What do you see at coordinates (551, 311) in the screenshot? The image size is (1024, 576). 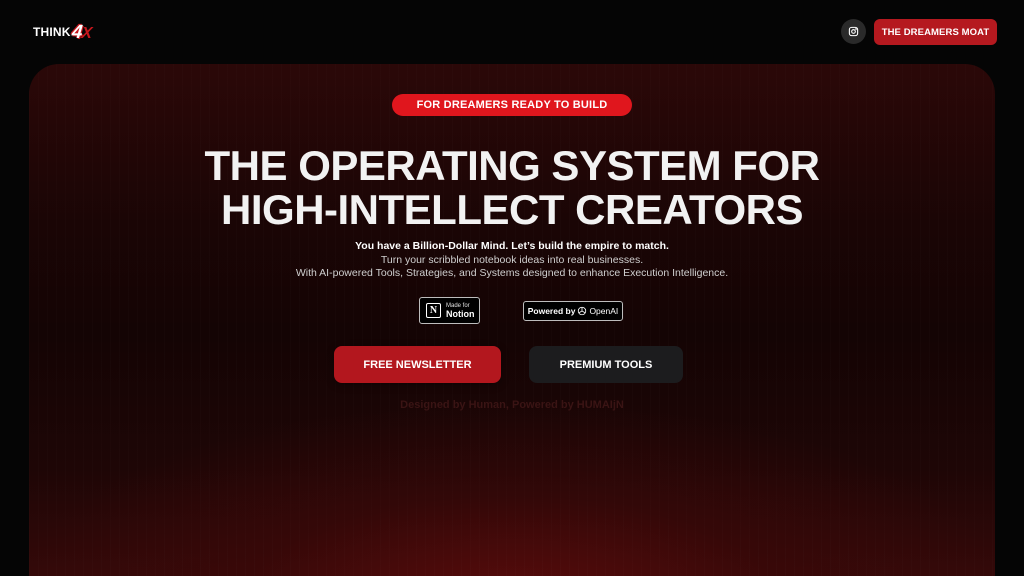 I see `openai-badge-prefix: Powered by` at bounding box center [551, 311].